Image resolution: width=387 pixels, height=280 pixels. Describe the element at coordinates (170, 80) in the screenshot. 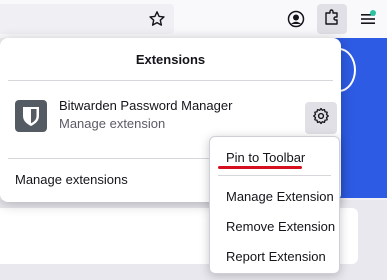

I see `panel-divider` at that location.